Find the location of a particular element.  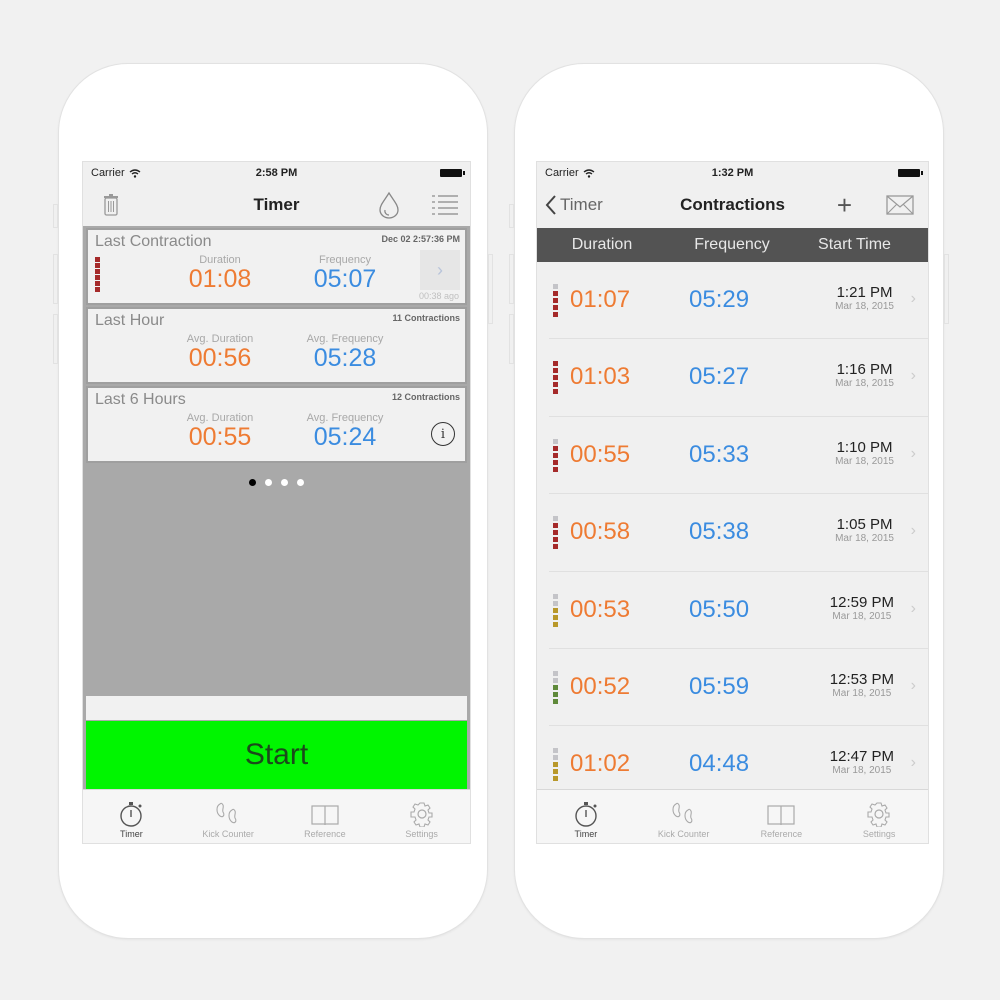

start-time-value: 1:16 PM is located at coordinates (864, 370).